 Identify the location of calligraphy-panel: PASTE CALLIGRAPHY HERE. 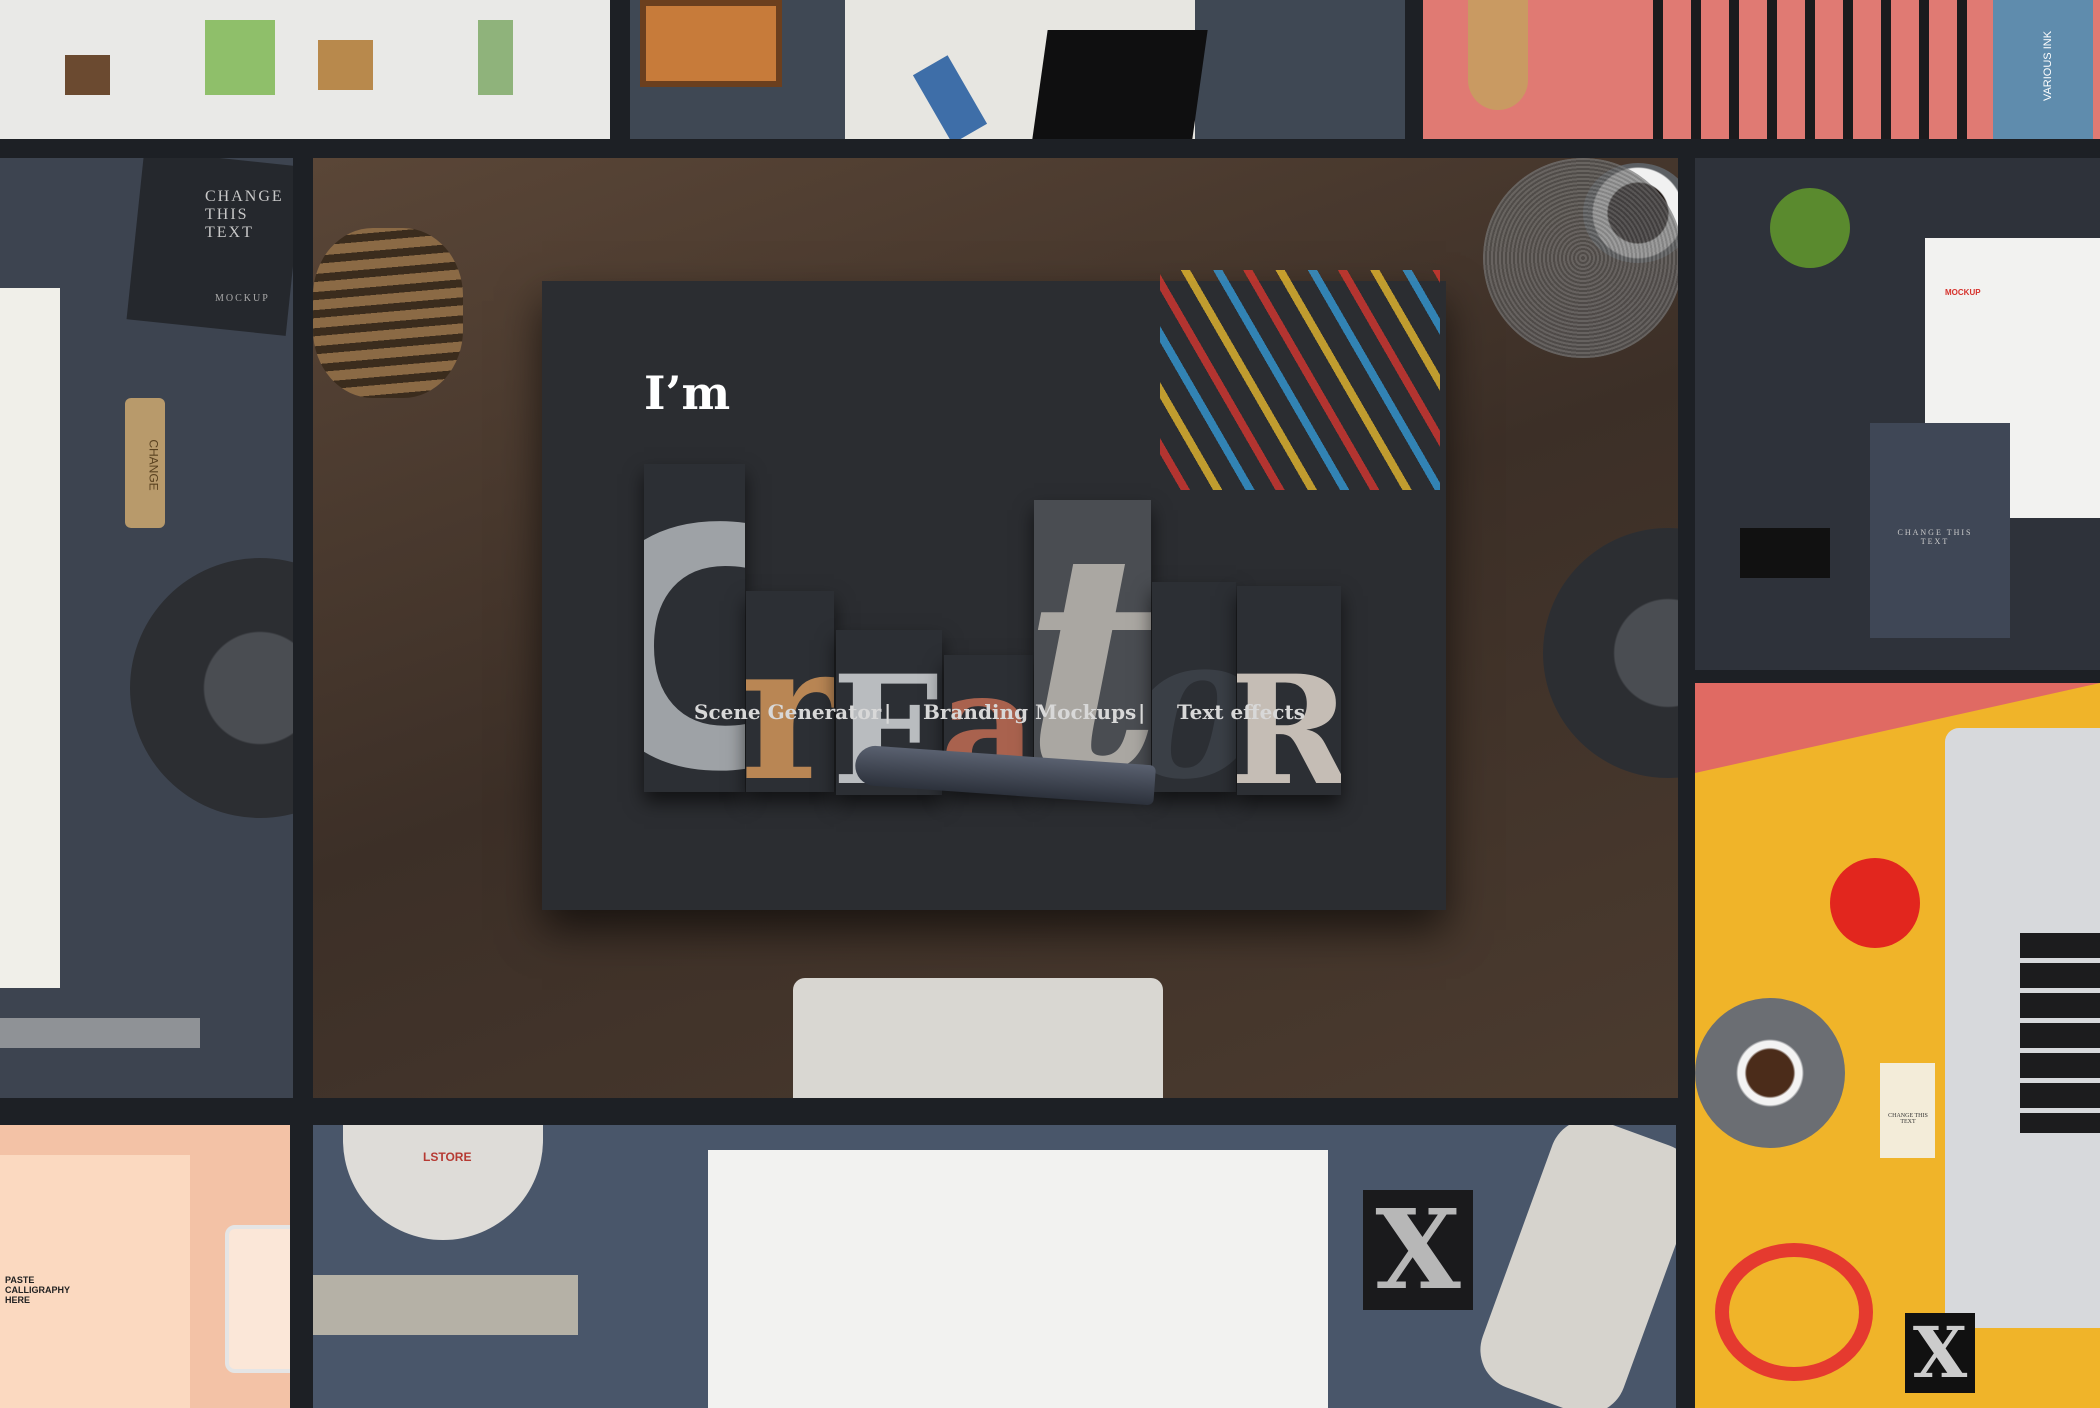
(145, 1266).